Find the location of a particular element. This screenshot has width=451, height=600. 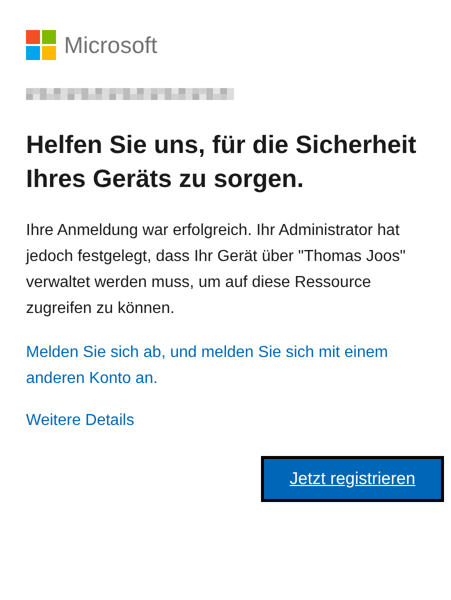

windows-logo-icon is located at coordinates (41, 45).